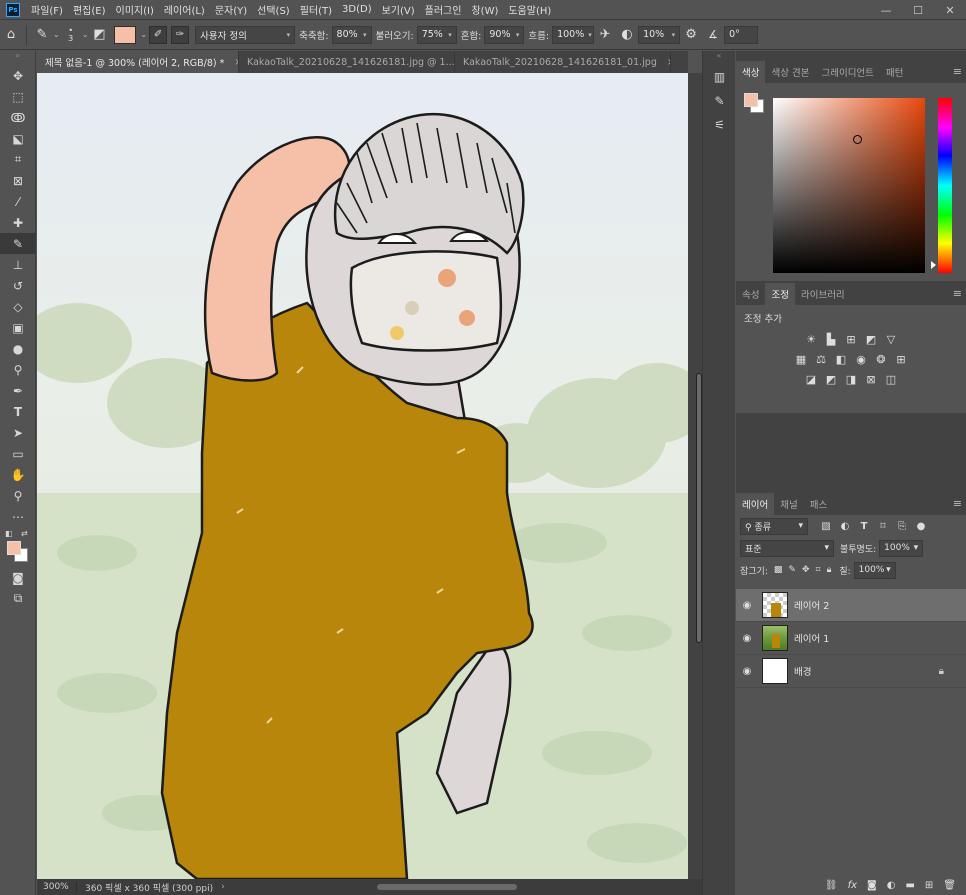 This screenshot has width=966, height=895. I want to click on delete-layer-icon: 🗑︎, so click(949, 885).